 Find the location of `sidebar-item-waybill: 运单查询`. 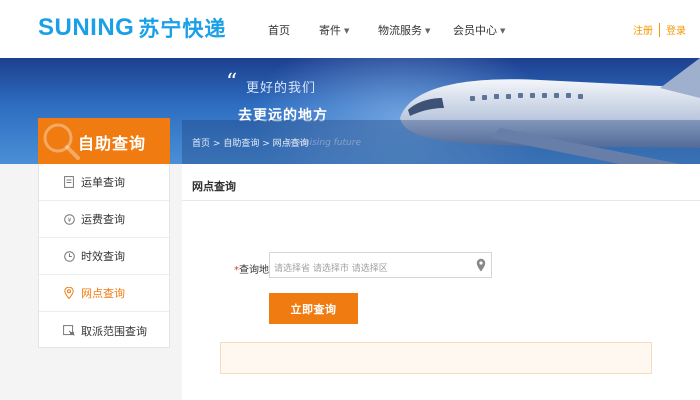

sidebar-item-waybill: 运单查询 is located at coordinates (104, 182).